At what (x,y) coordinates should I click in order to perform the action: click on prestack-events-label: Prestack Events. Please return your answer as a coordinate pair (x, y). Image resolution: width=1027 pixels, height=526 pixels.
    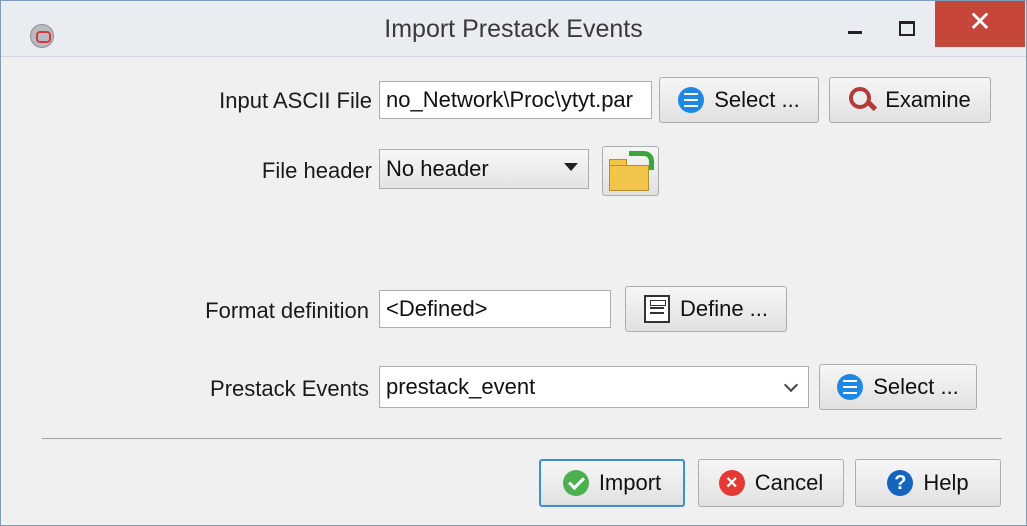
    Looking at the image, I should click on (289, 388).